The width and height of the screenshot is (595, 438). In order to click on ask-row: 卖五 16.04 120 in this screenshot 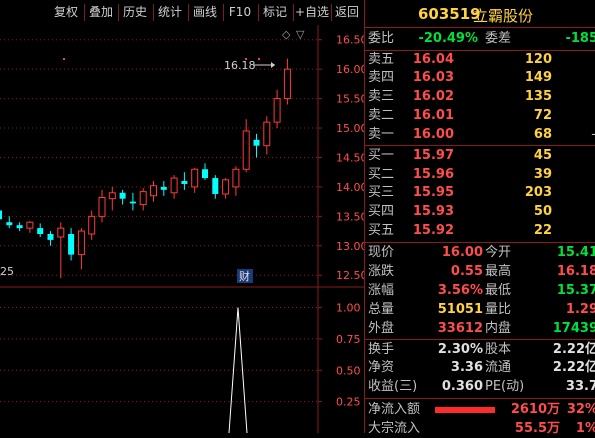, I will do `click(480, 60)`.